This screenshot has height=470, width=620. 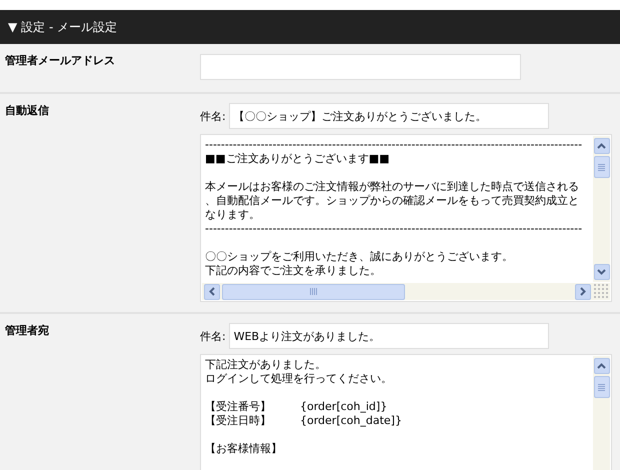 What do you see at coordinates (69, 27) in the screenshot?
I see `section-title: 設定 - メール設定` at bounding box center [69, 27].